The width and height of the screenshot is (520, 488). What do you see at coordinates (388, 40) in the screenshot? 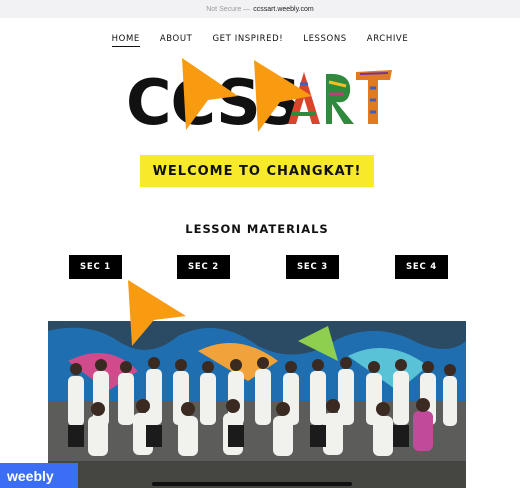
I see `nav-archive: ARCHIVE` at bounding box center [388, 40].